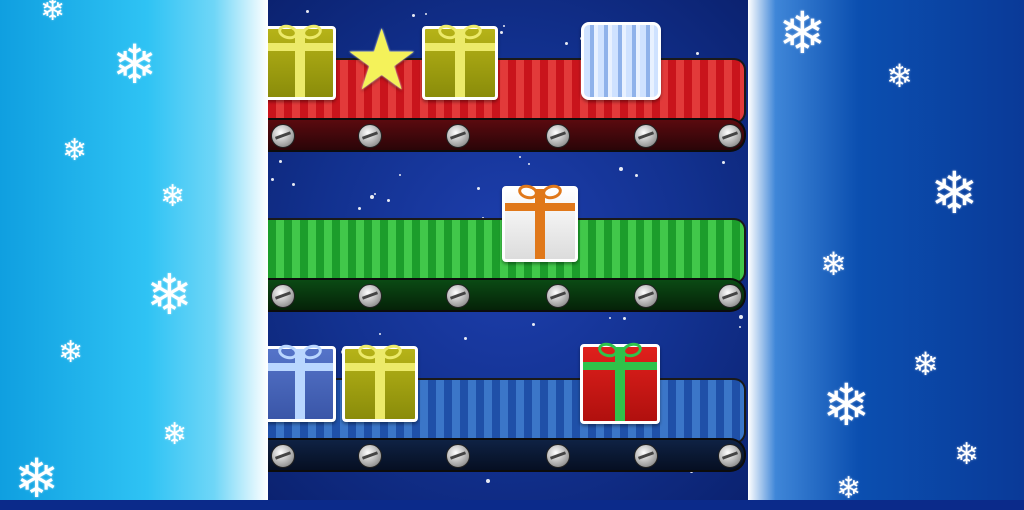 The height and width of the screenshot is (510, 1024). I want to click on conveyor-belt-red, so click(507, 107).